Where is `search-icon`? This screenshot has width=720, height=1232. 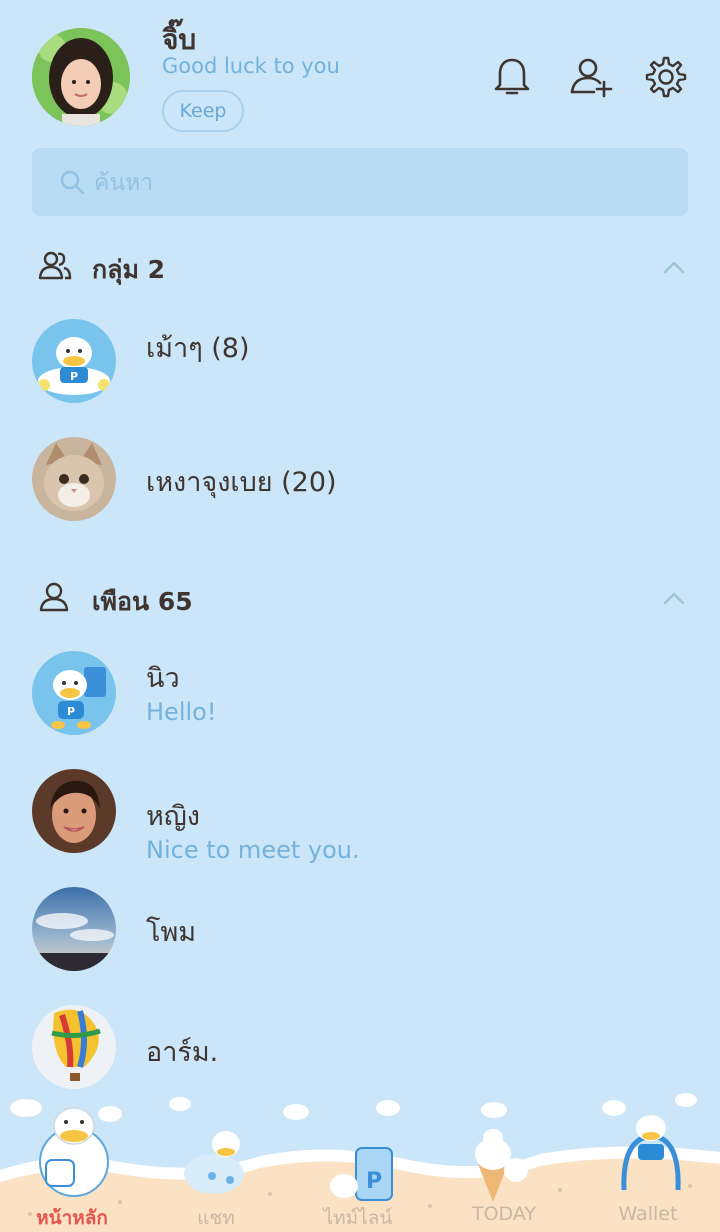
search-icon is located at coordinates (72, 182).